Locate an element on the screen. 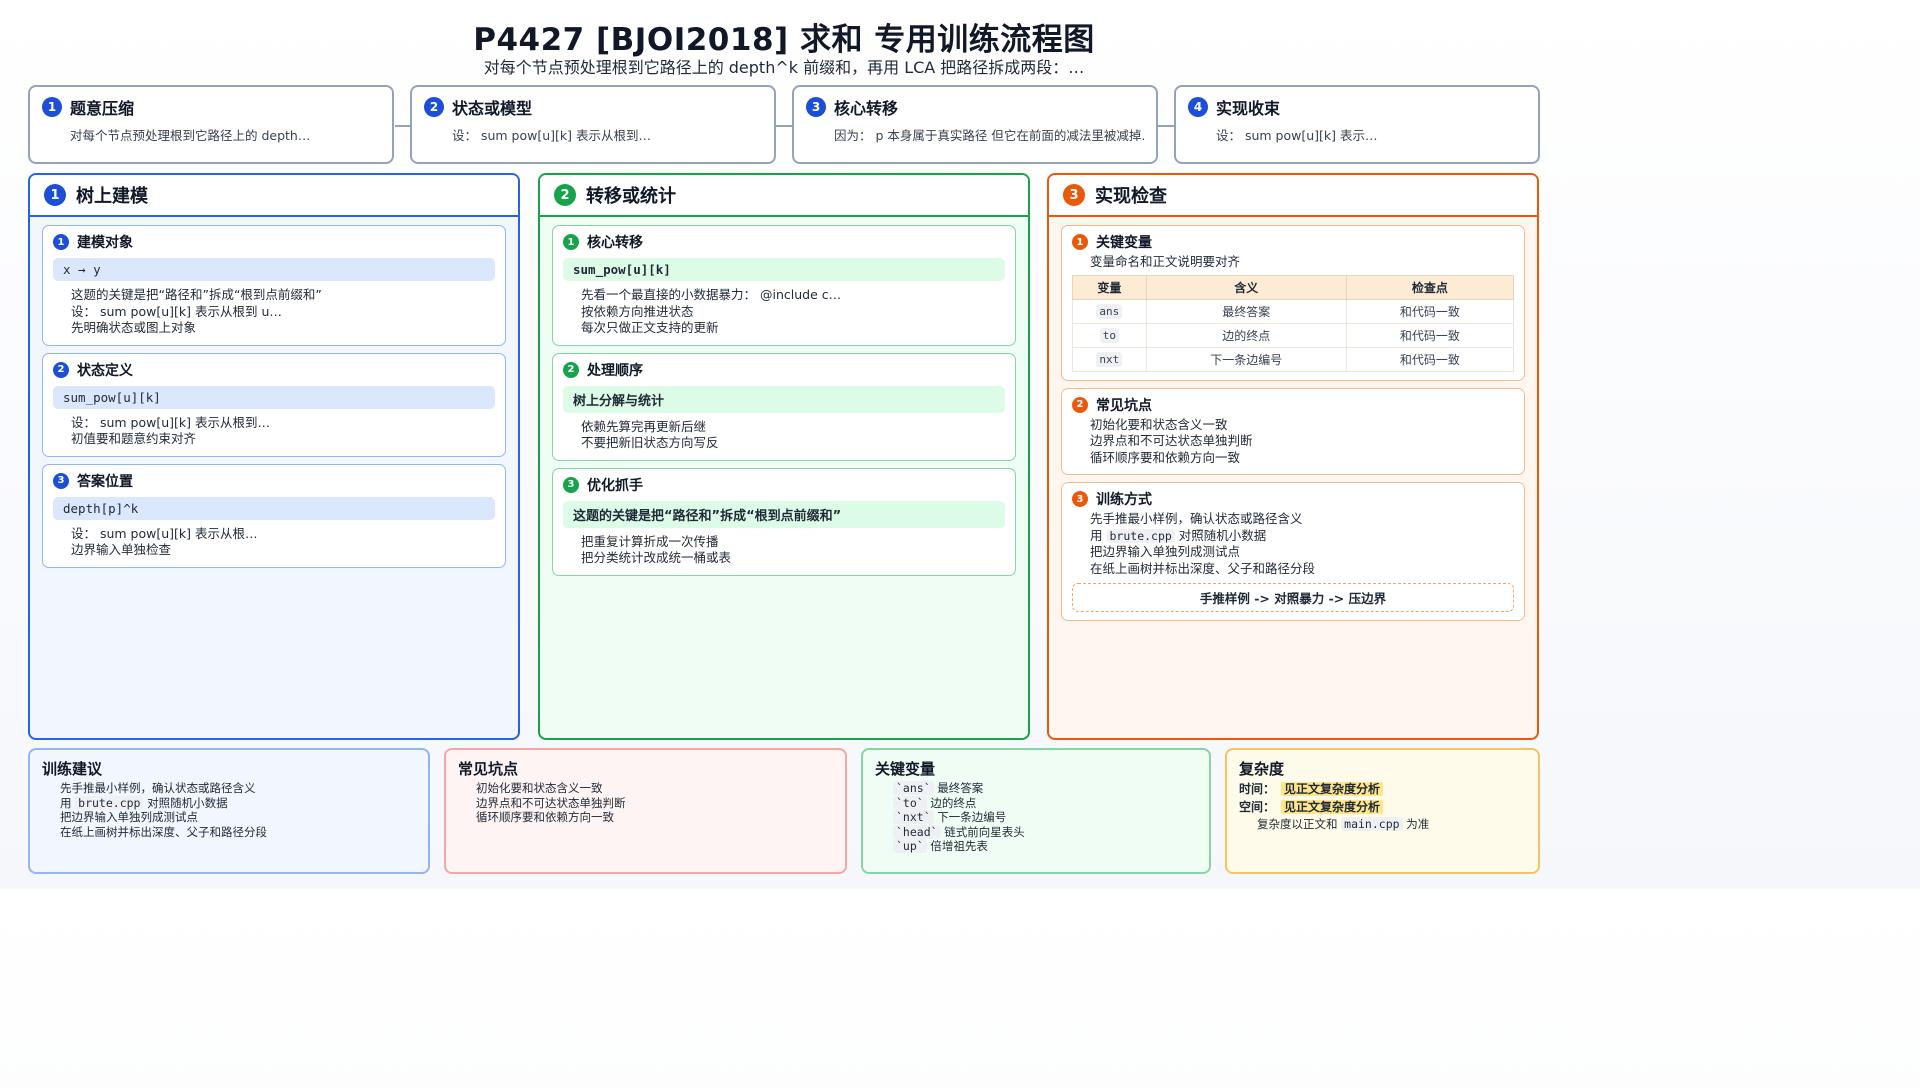  page-title: P4427 [BJOI2018] 求和 专用训练流程图 is located at coordinates (784, 40).